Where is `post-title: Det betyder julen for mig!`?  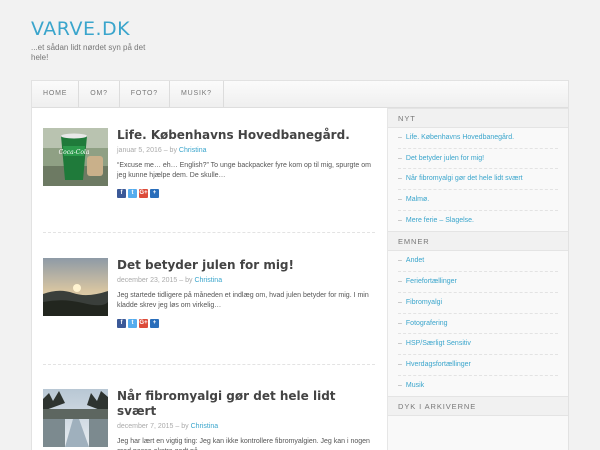
post-title: Det betyder julen for mig! is located at coordinates (246, 265).